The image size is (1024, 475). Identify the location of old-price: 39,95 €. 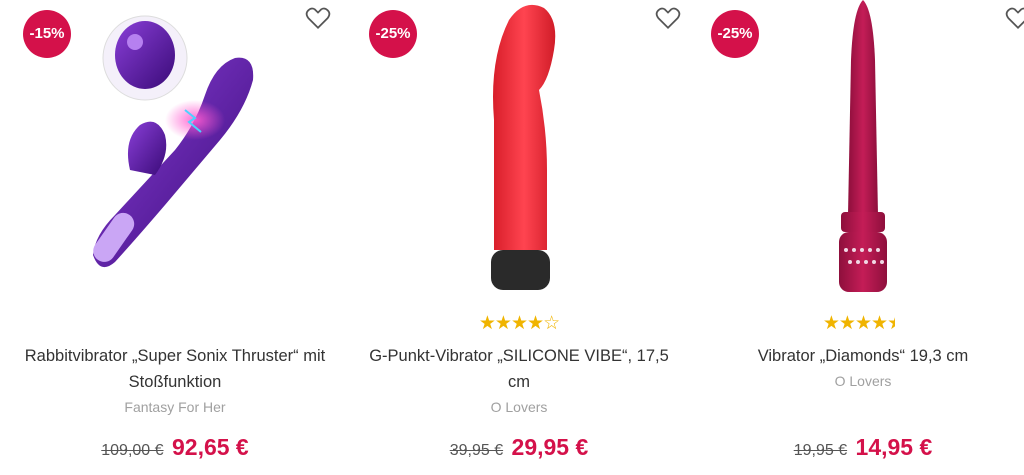
(476, 450).